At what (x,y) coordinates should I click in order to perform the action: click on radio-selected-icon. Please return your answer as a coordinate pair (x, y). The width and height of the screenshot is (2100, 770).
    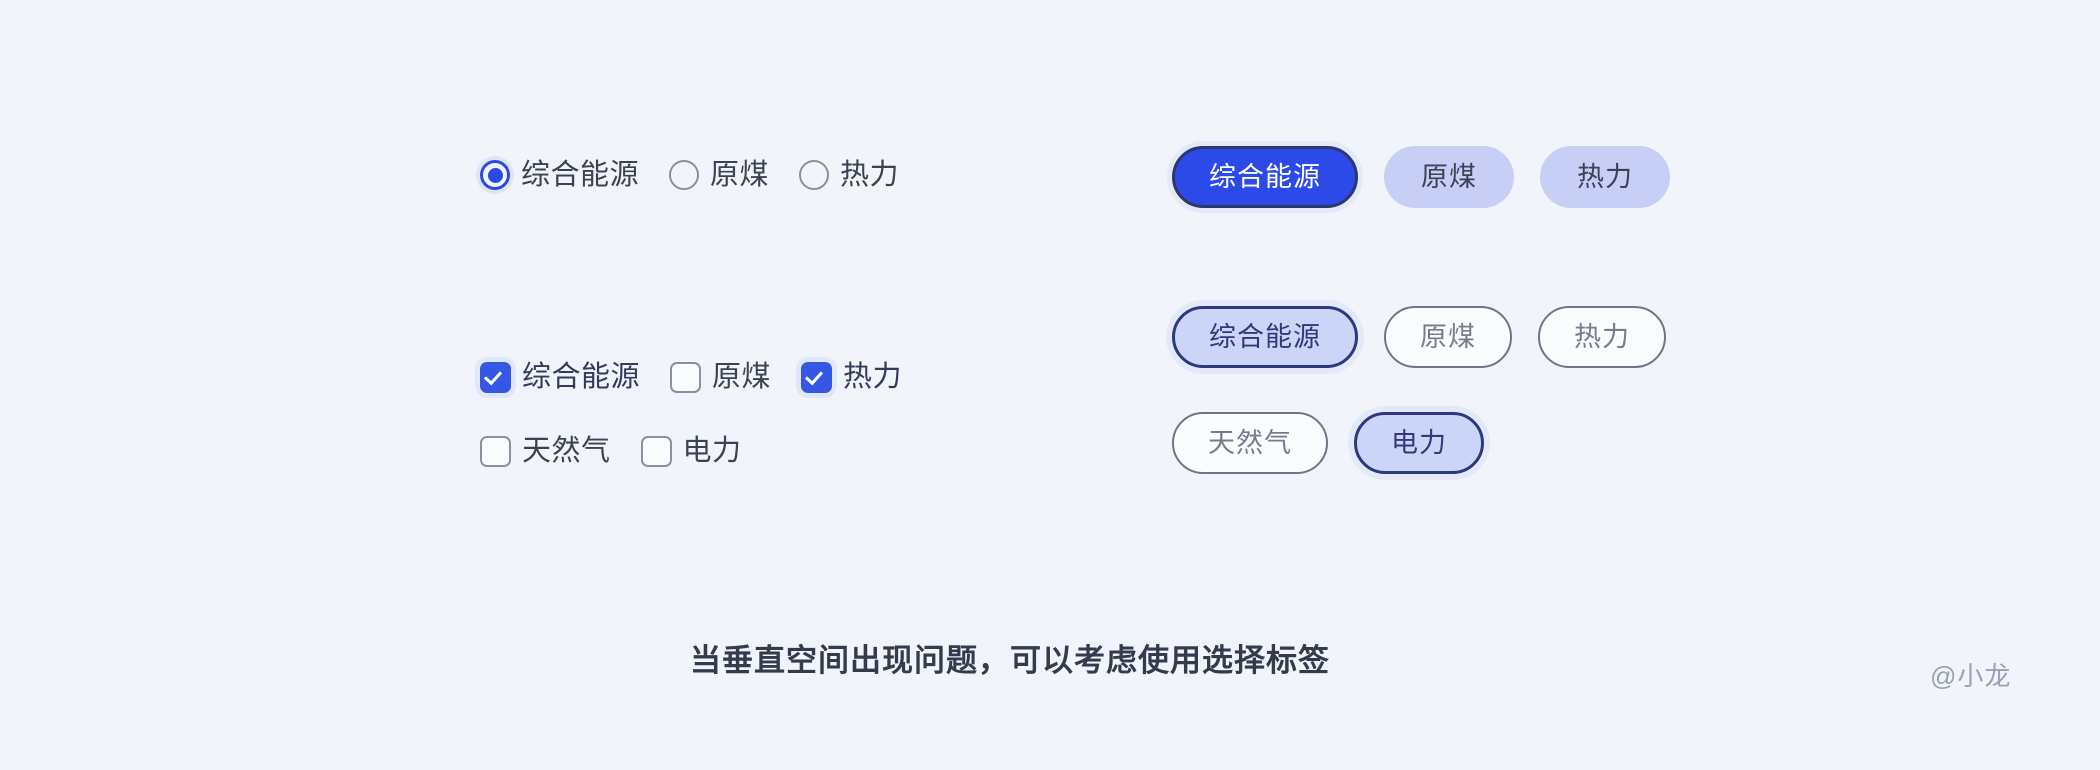
    Looking at the image, I should click on (495, 175).